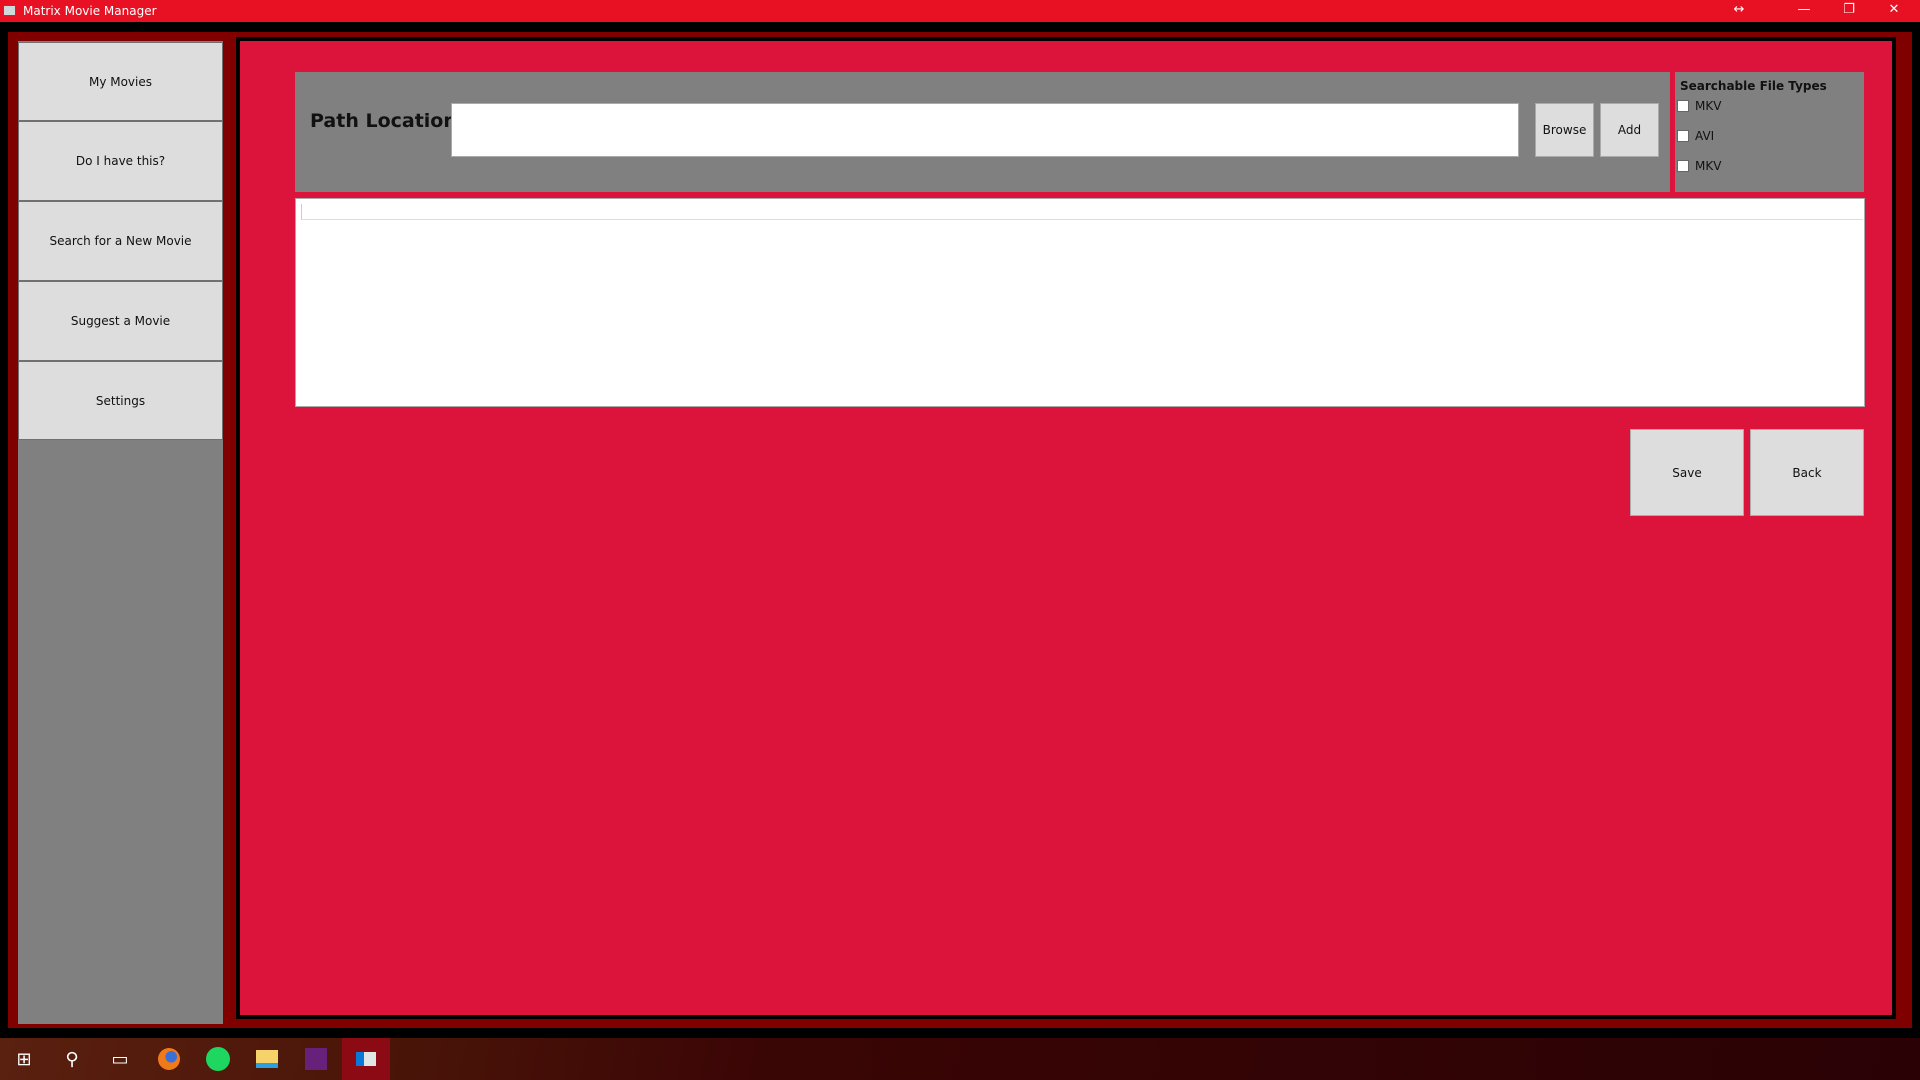 Image resolution: width=1920 pixels, height=1080 pixels. What do you see at coordinates (1629, 130) in the screenshot?
I see `add-button: Add` at bounding box center [1629, 130].